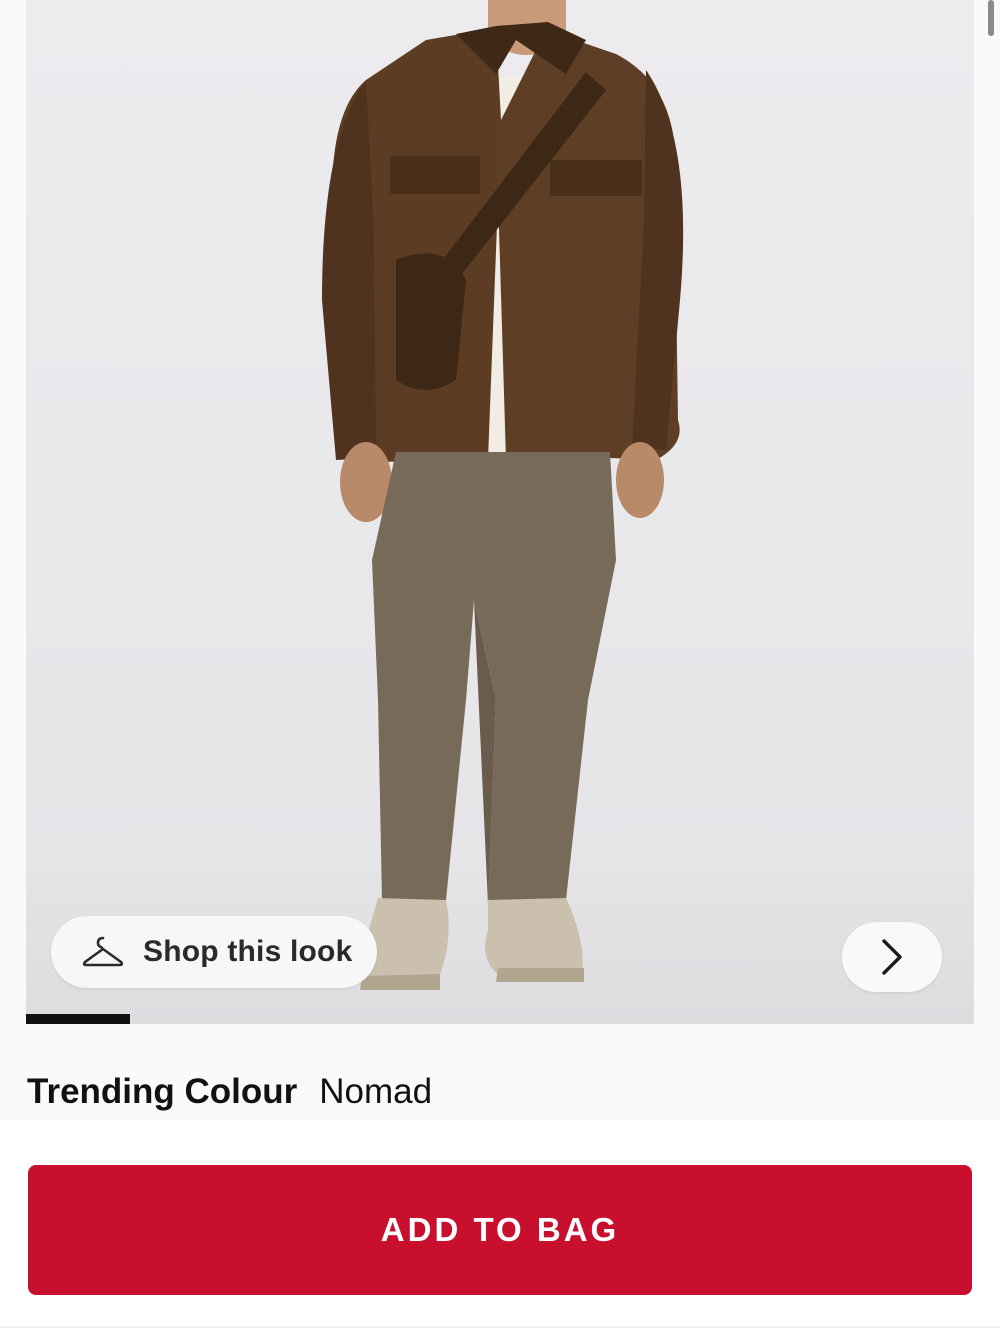  I want to click on scrollbar, so click(991, 18).